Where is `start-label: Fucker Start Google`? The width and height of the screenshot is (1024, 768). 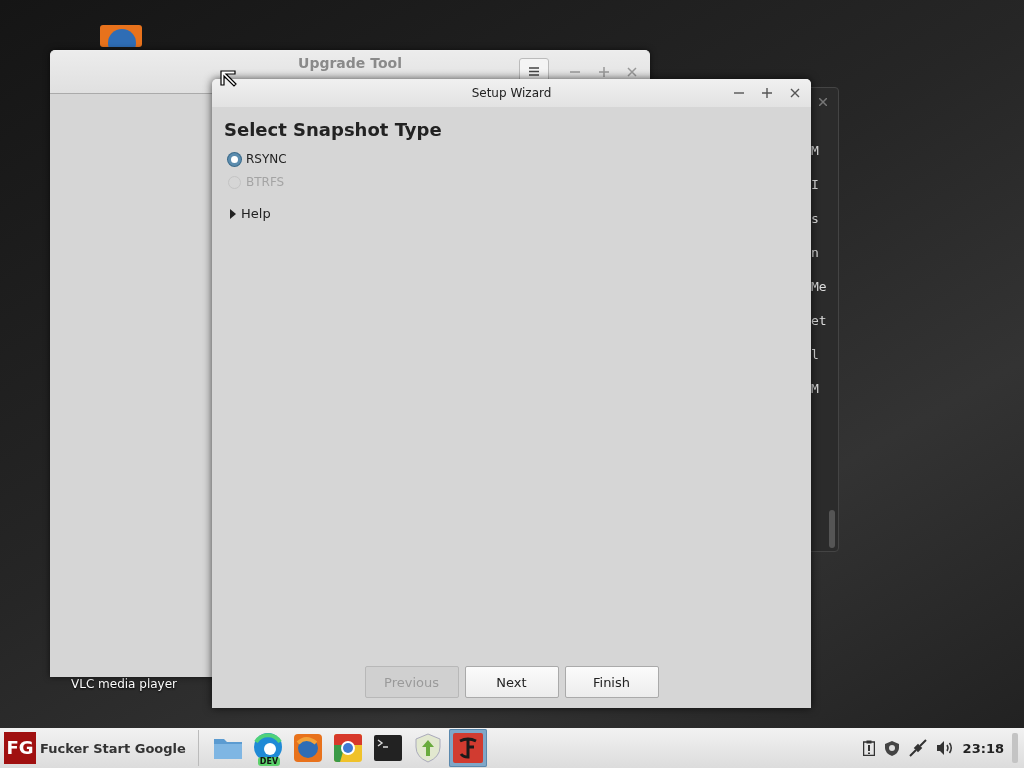
start-label: Fucker Start Google is located at coordinates (113, 748).